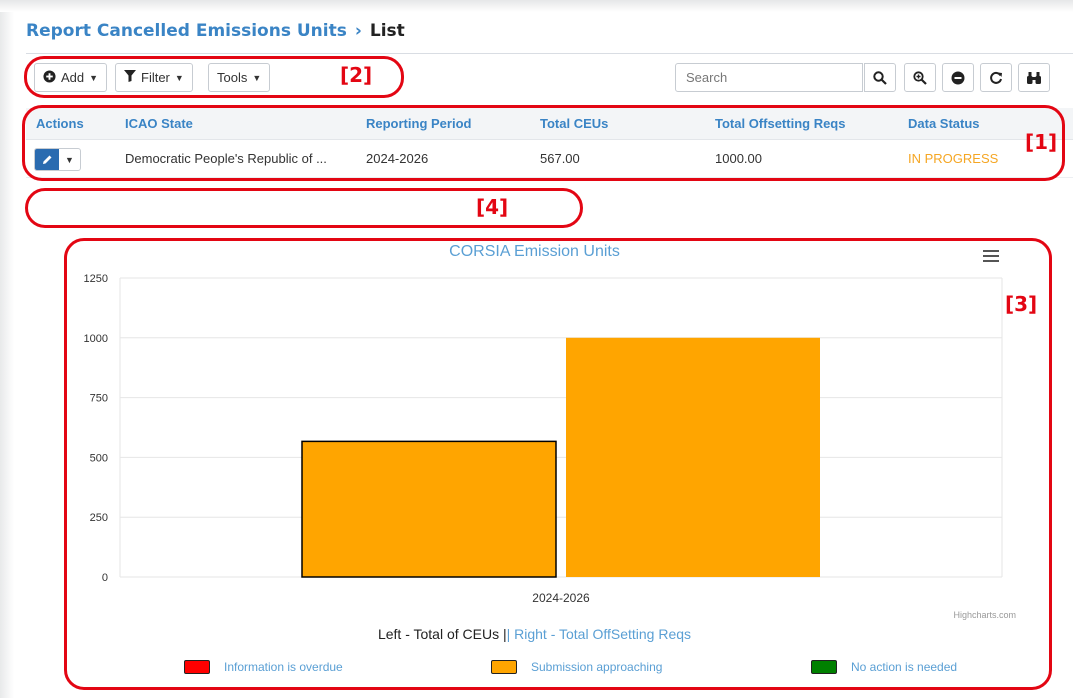 Image resolution: width=1073 pixels, height=698 pixels. I want to click on breadcrumb: Report Cancelled Emissions Units › List, so click(215, 31).